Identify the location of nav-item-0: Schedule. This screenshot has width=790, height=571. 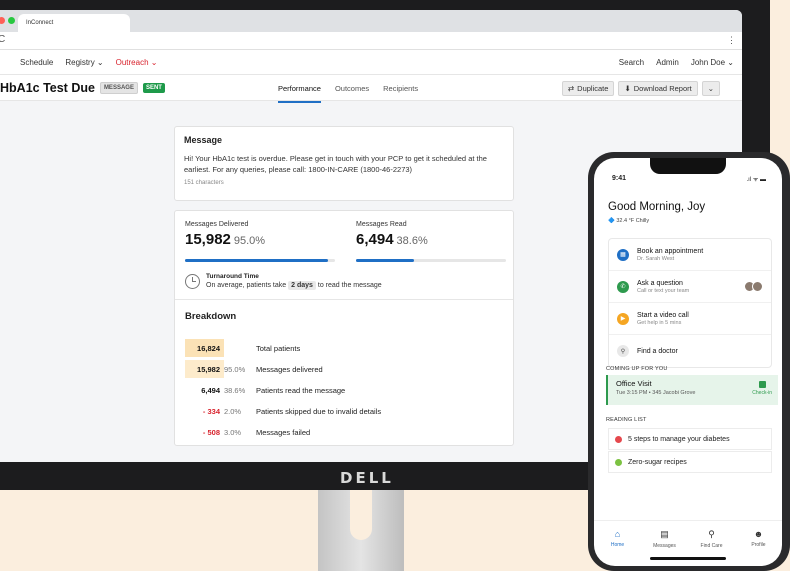
(36, 62).